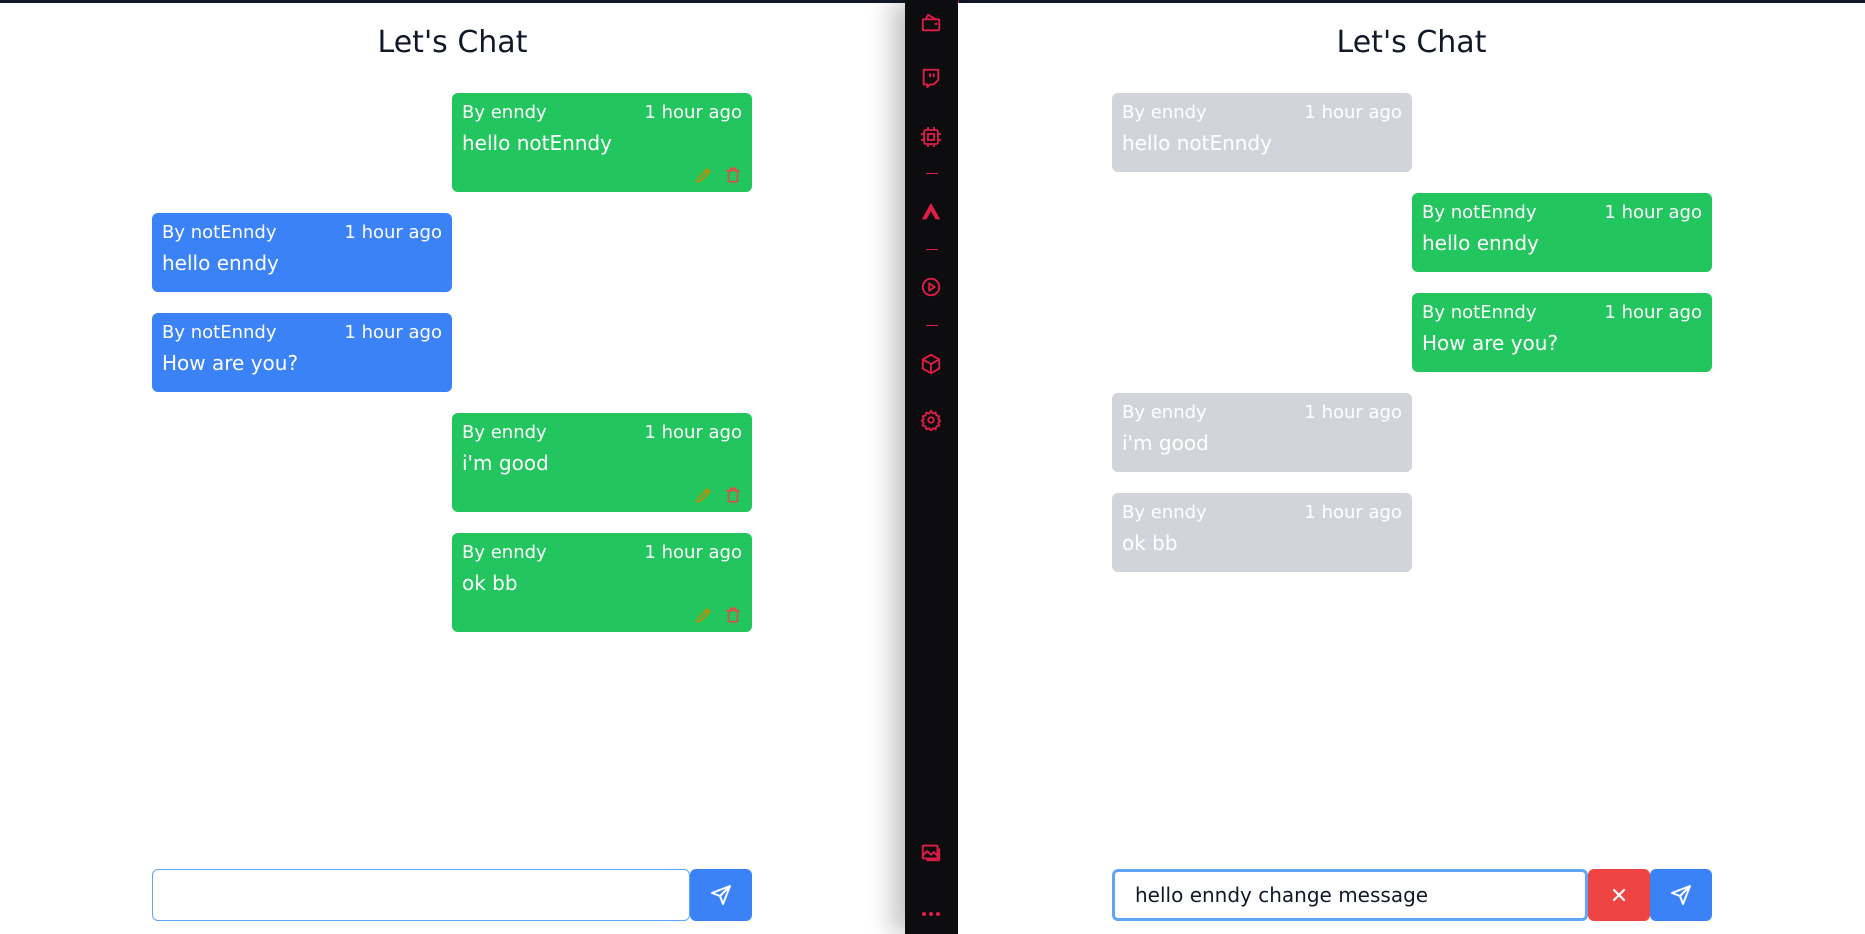  I want to click on cancel-edit-button, so click(1619, 895).